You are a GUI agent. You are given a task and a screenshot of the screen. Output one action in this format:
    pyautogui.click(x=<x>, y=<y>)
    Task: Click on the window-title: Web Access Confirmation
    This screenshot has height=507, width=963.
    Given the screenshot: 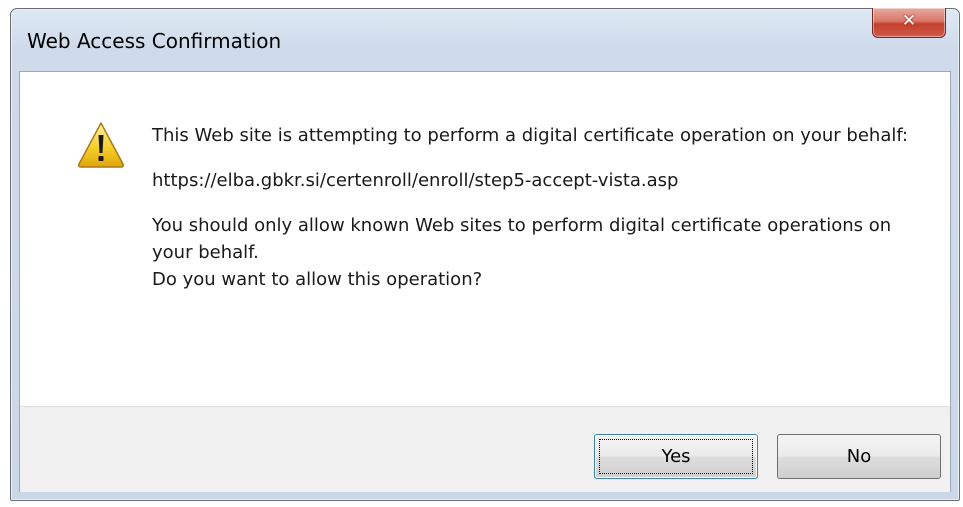 What is the action you would take?
    pyautogui.click(x=154, y=41)
    